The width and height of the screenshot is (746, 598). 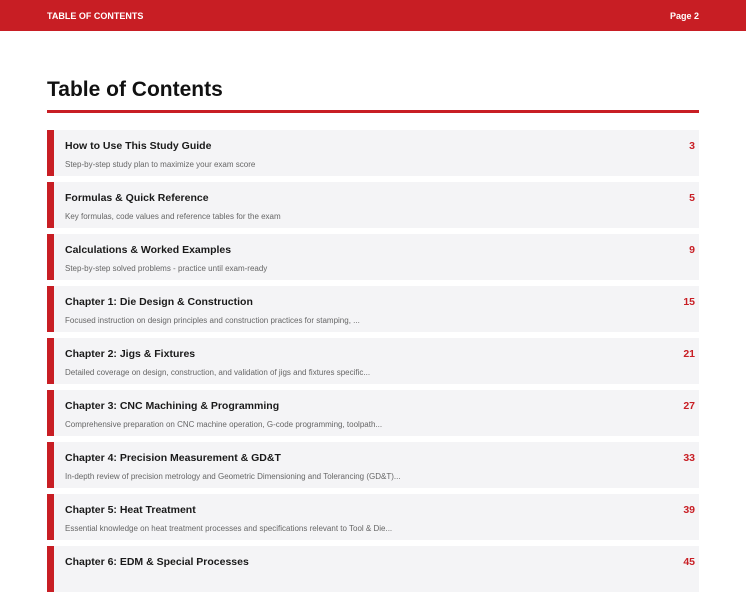 I want to click on toc-entry: Chapter 6: EDM & Special Processes 45, so click(x=373, y=569).